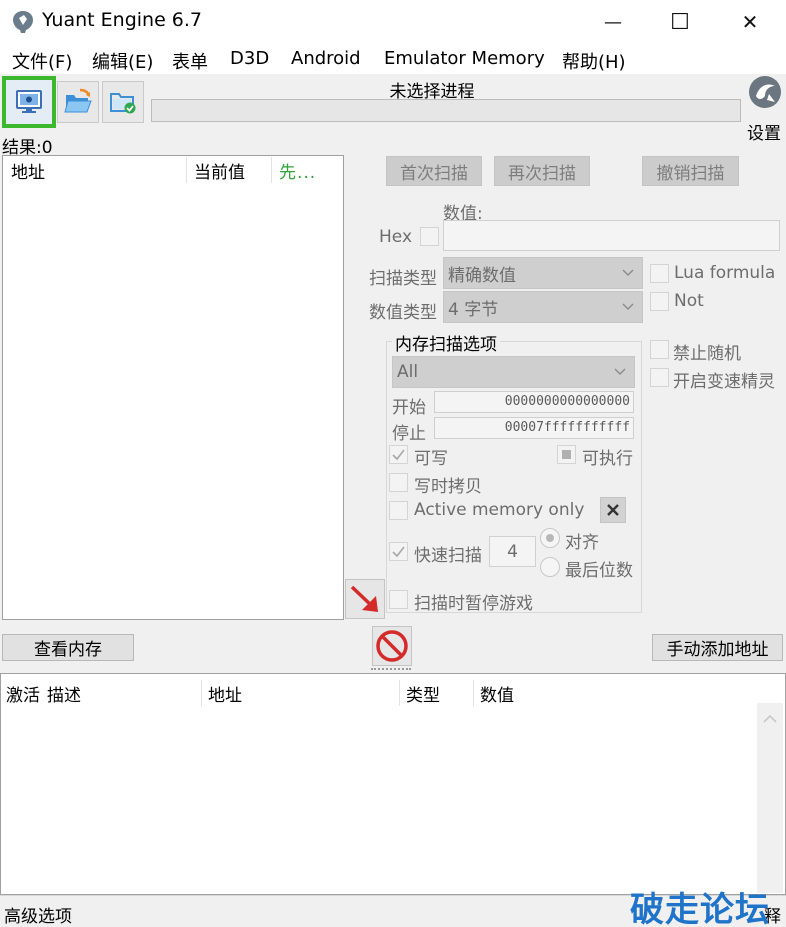 This screenshot has height=927, width=786. What do you see at coordinates (534, 402) in the screenshot?
I see `start-address-input: 0000000000000000` at bounding box center [534, 402].